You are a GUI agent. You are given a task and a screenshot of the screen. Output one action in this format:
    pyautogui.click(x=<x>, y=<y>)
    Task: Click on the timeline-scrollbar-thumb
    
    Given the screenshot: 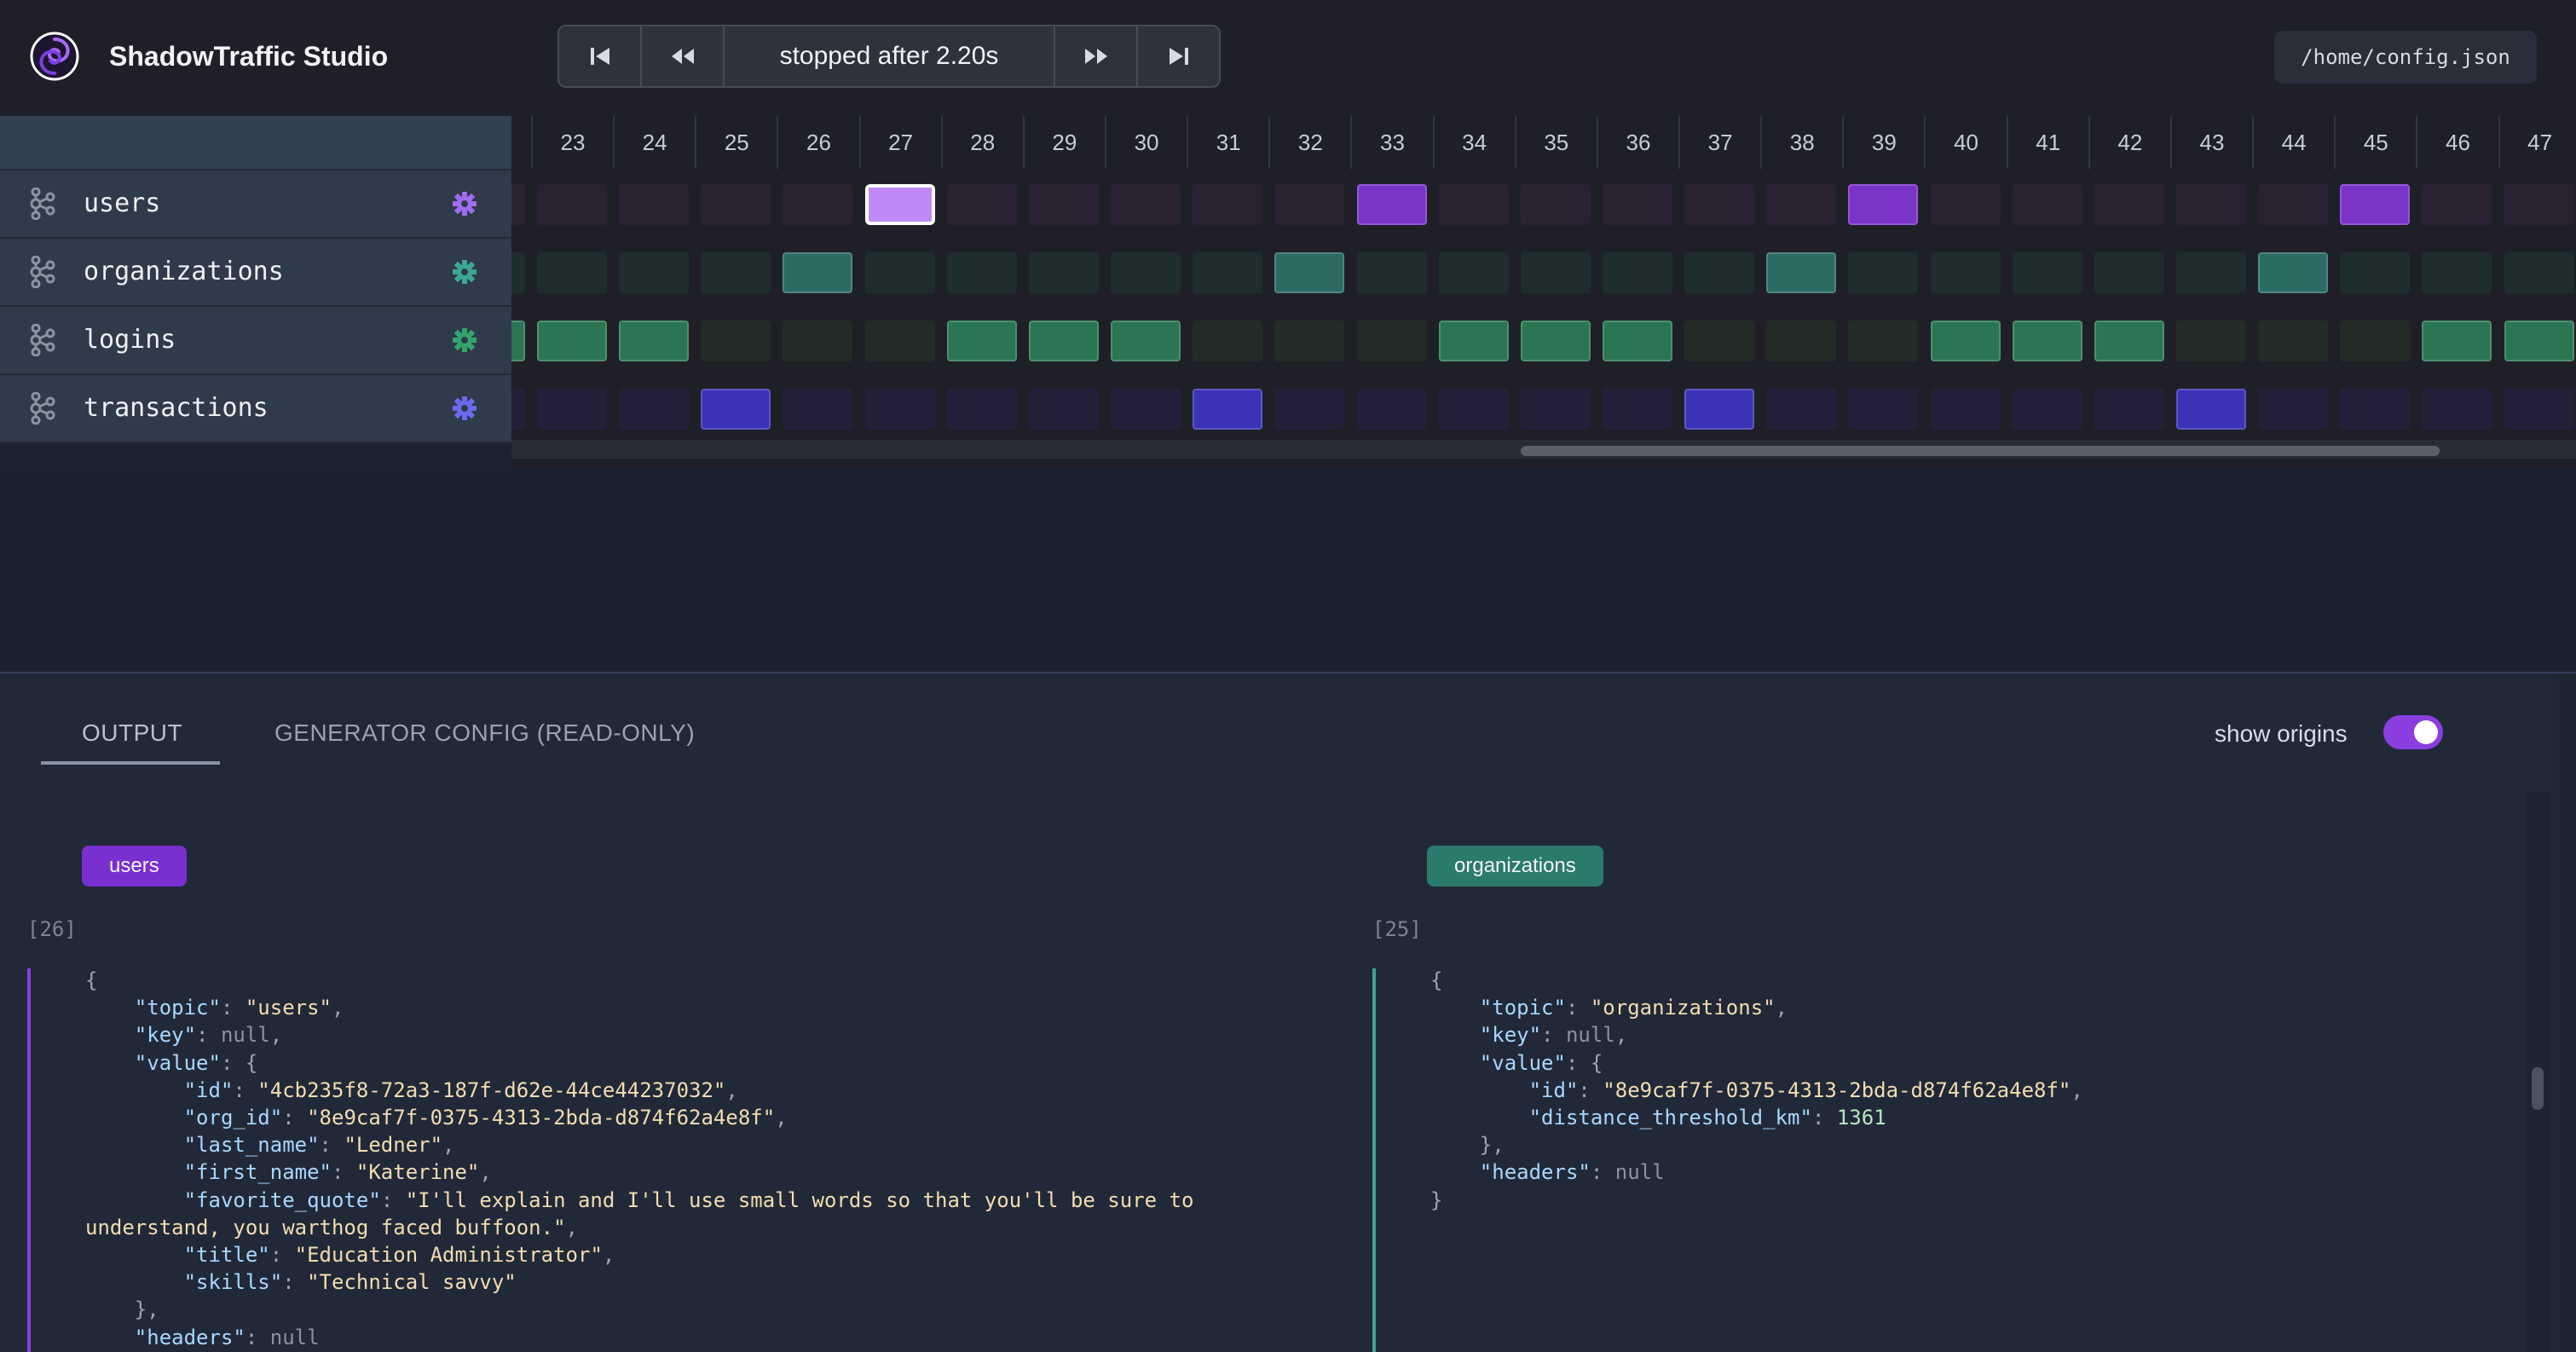 What is the action you would take?
    pyautogui.click(x=1980, y=451)
    